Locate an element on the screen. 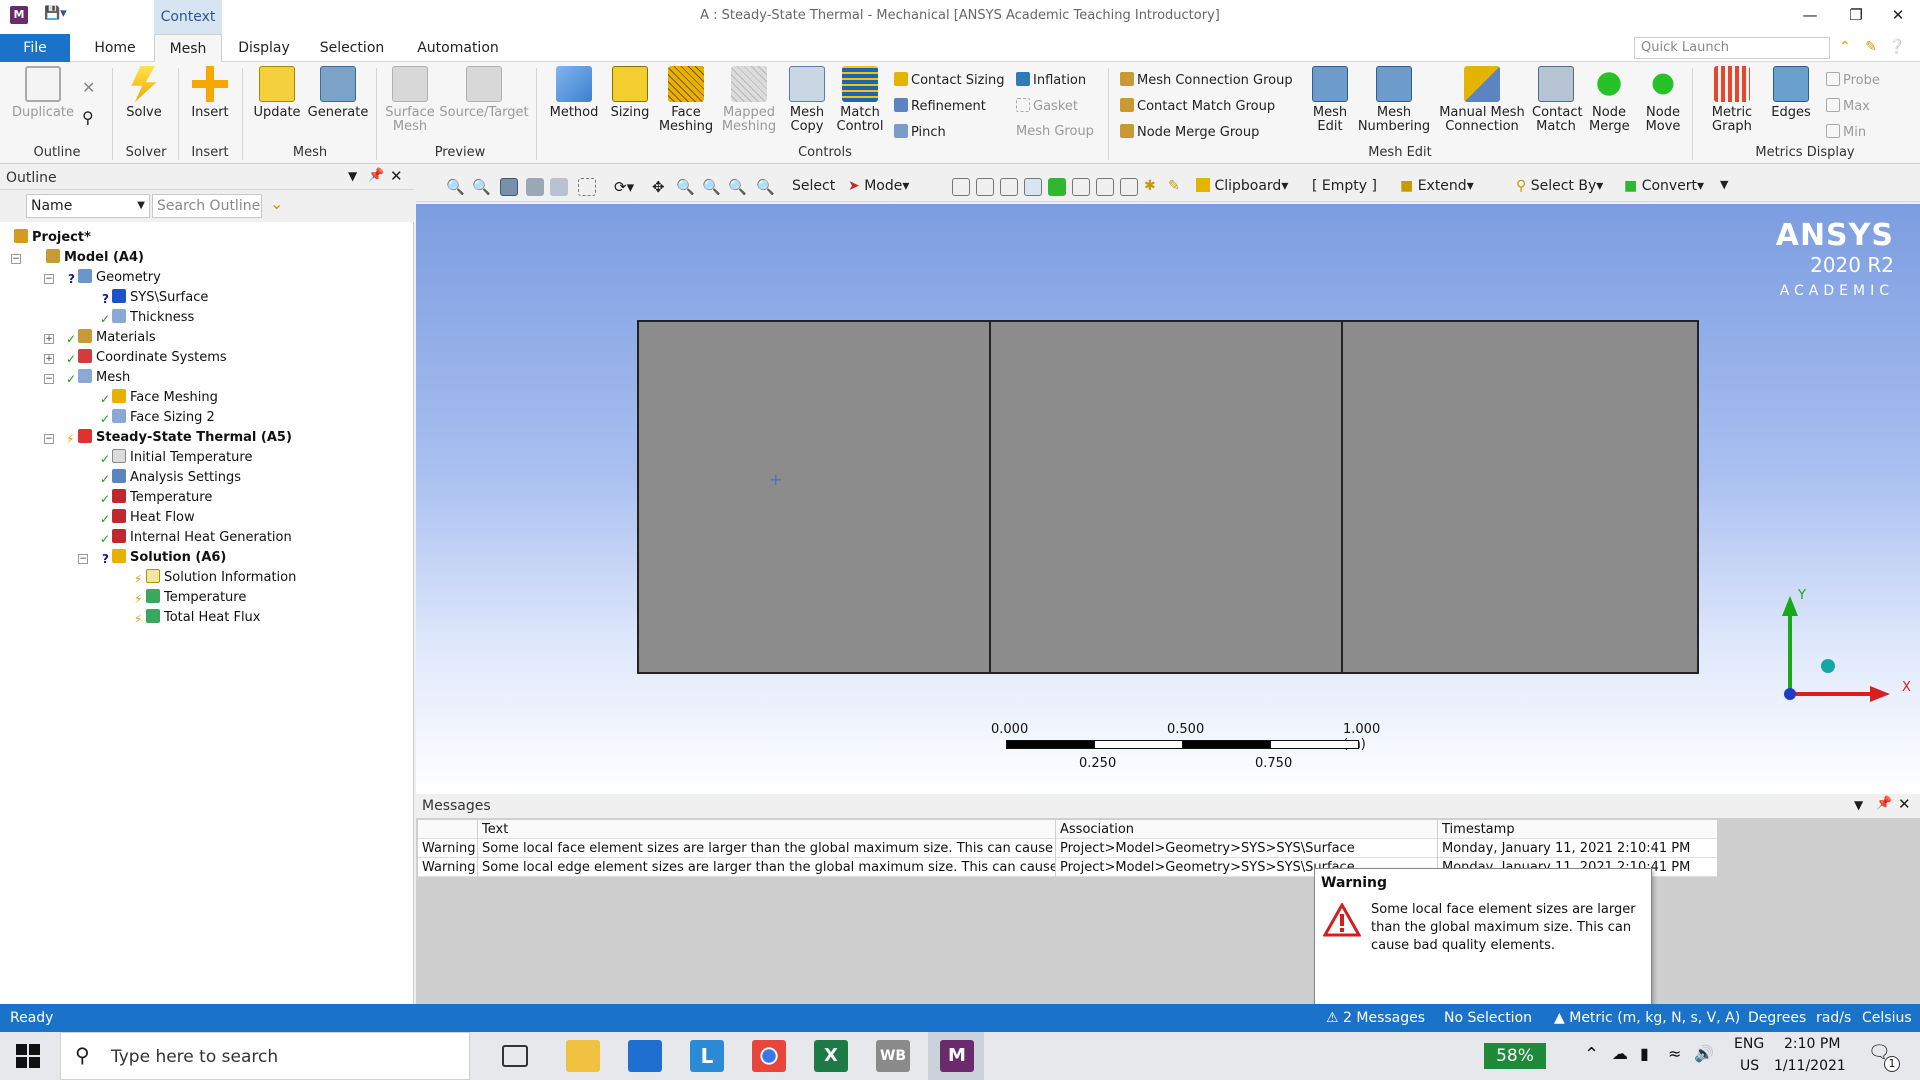 The height and width of the screenshot is (1080, 1920). tab-automation: Automation is located at coordinates (458, 48).